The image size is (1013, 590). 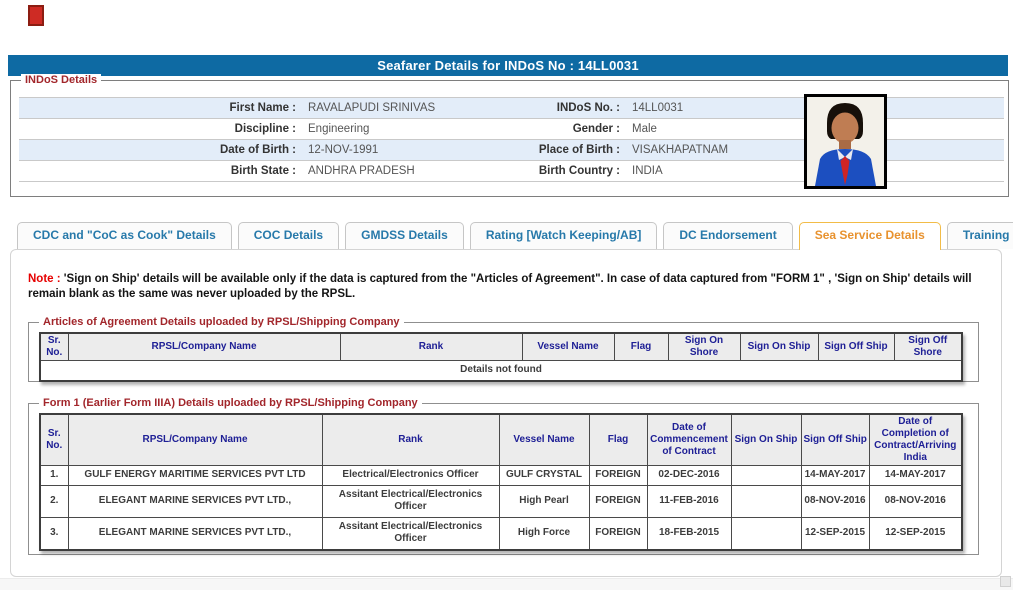 What do you see at coordinates (544, 533) in the screenshot?
I see `vessel-name: High Force` at bounding box center [544, 533].